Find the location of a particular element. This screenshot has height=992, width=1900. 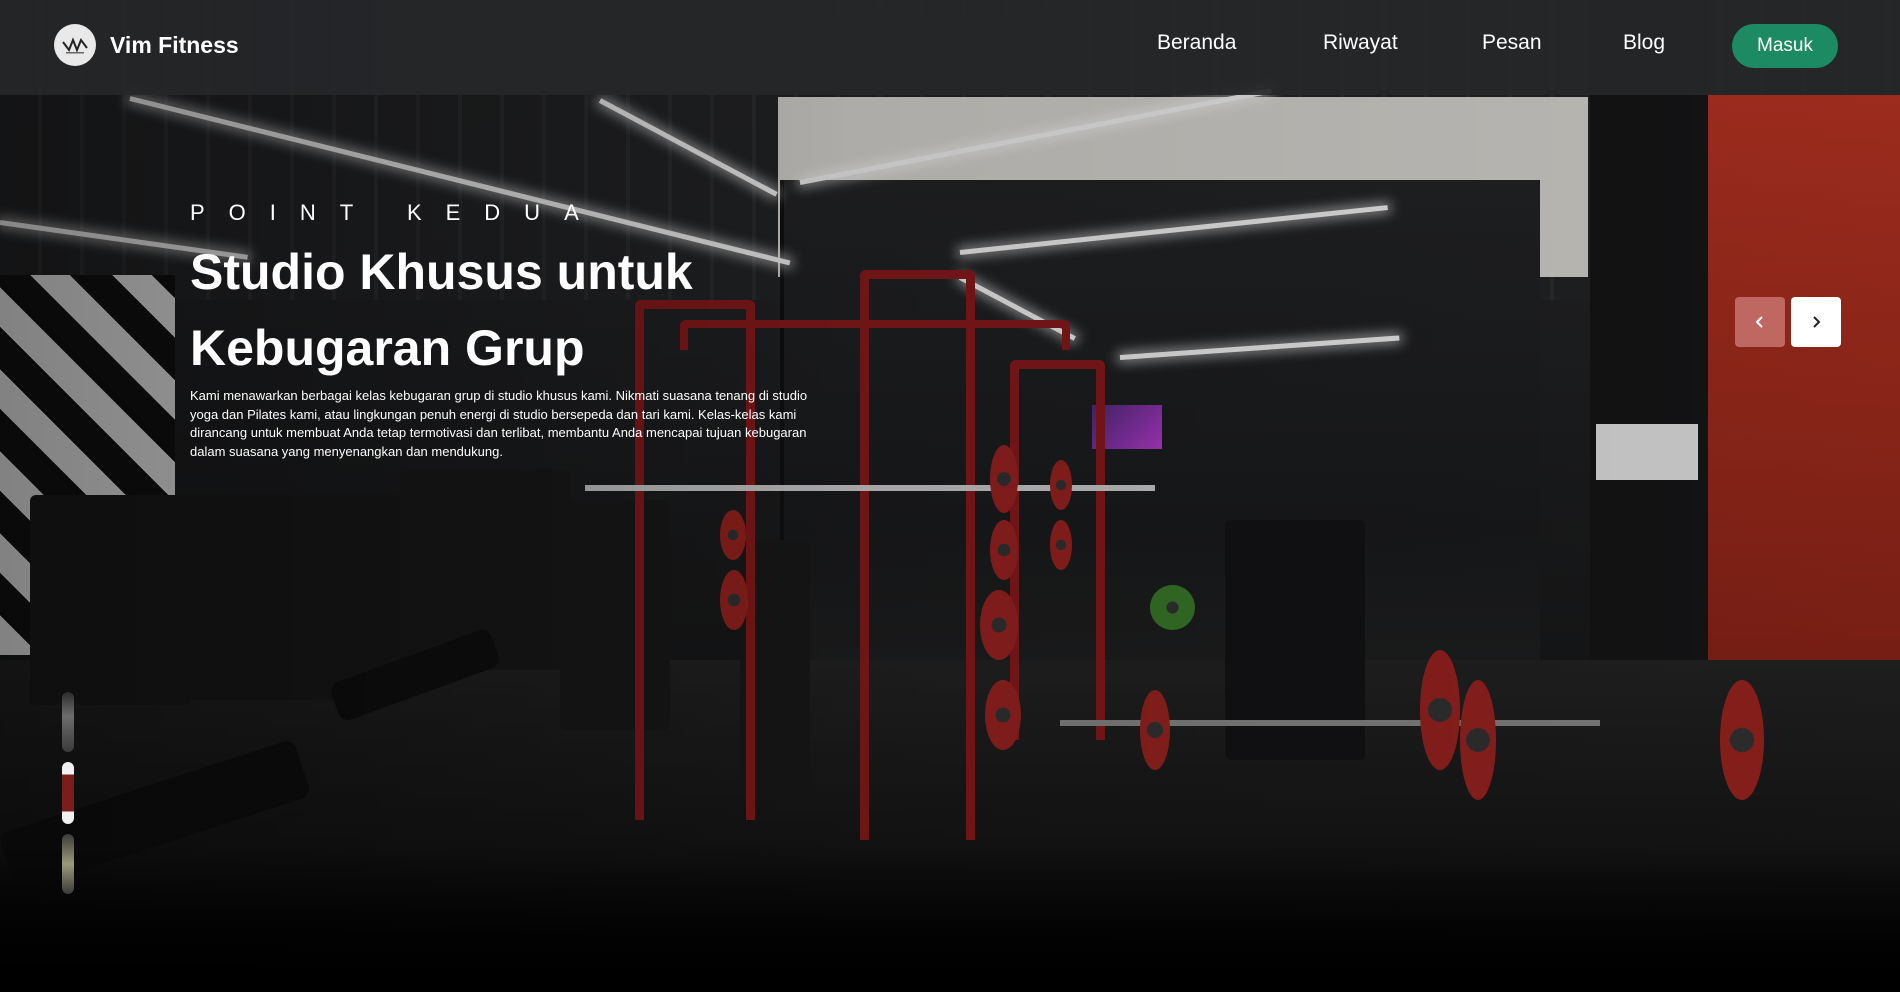

login-button: Masuk is located at coordinates (1785, 46).